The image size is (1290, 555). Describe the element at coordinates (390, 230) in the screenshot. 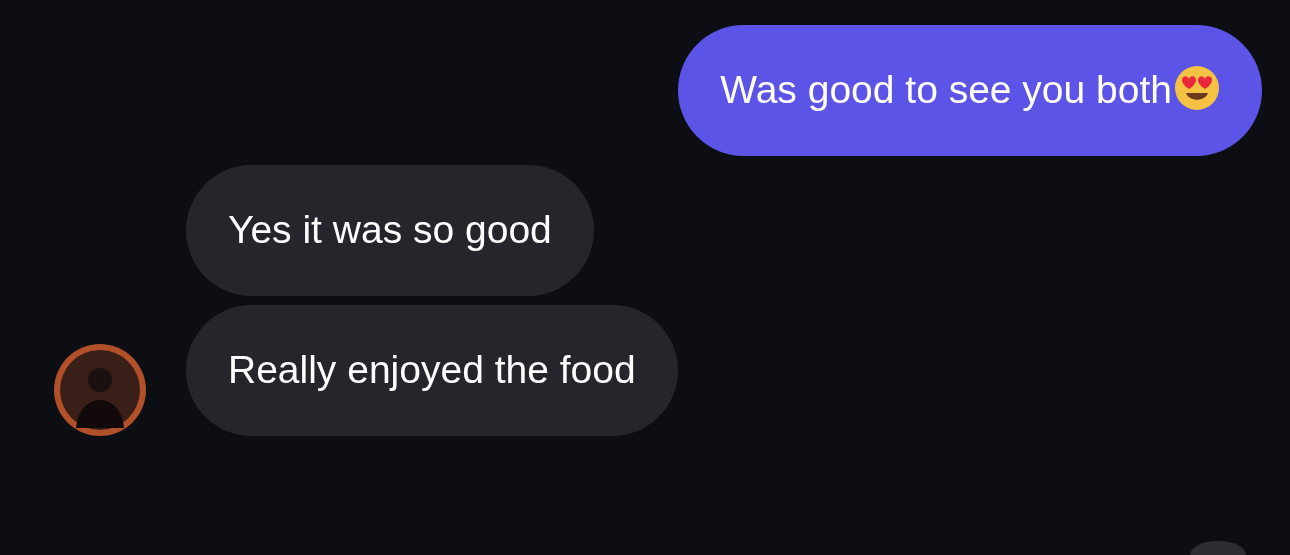

I see `received-message: Yes it was so good` at that location.